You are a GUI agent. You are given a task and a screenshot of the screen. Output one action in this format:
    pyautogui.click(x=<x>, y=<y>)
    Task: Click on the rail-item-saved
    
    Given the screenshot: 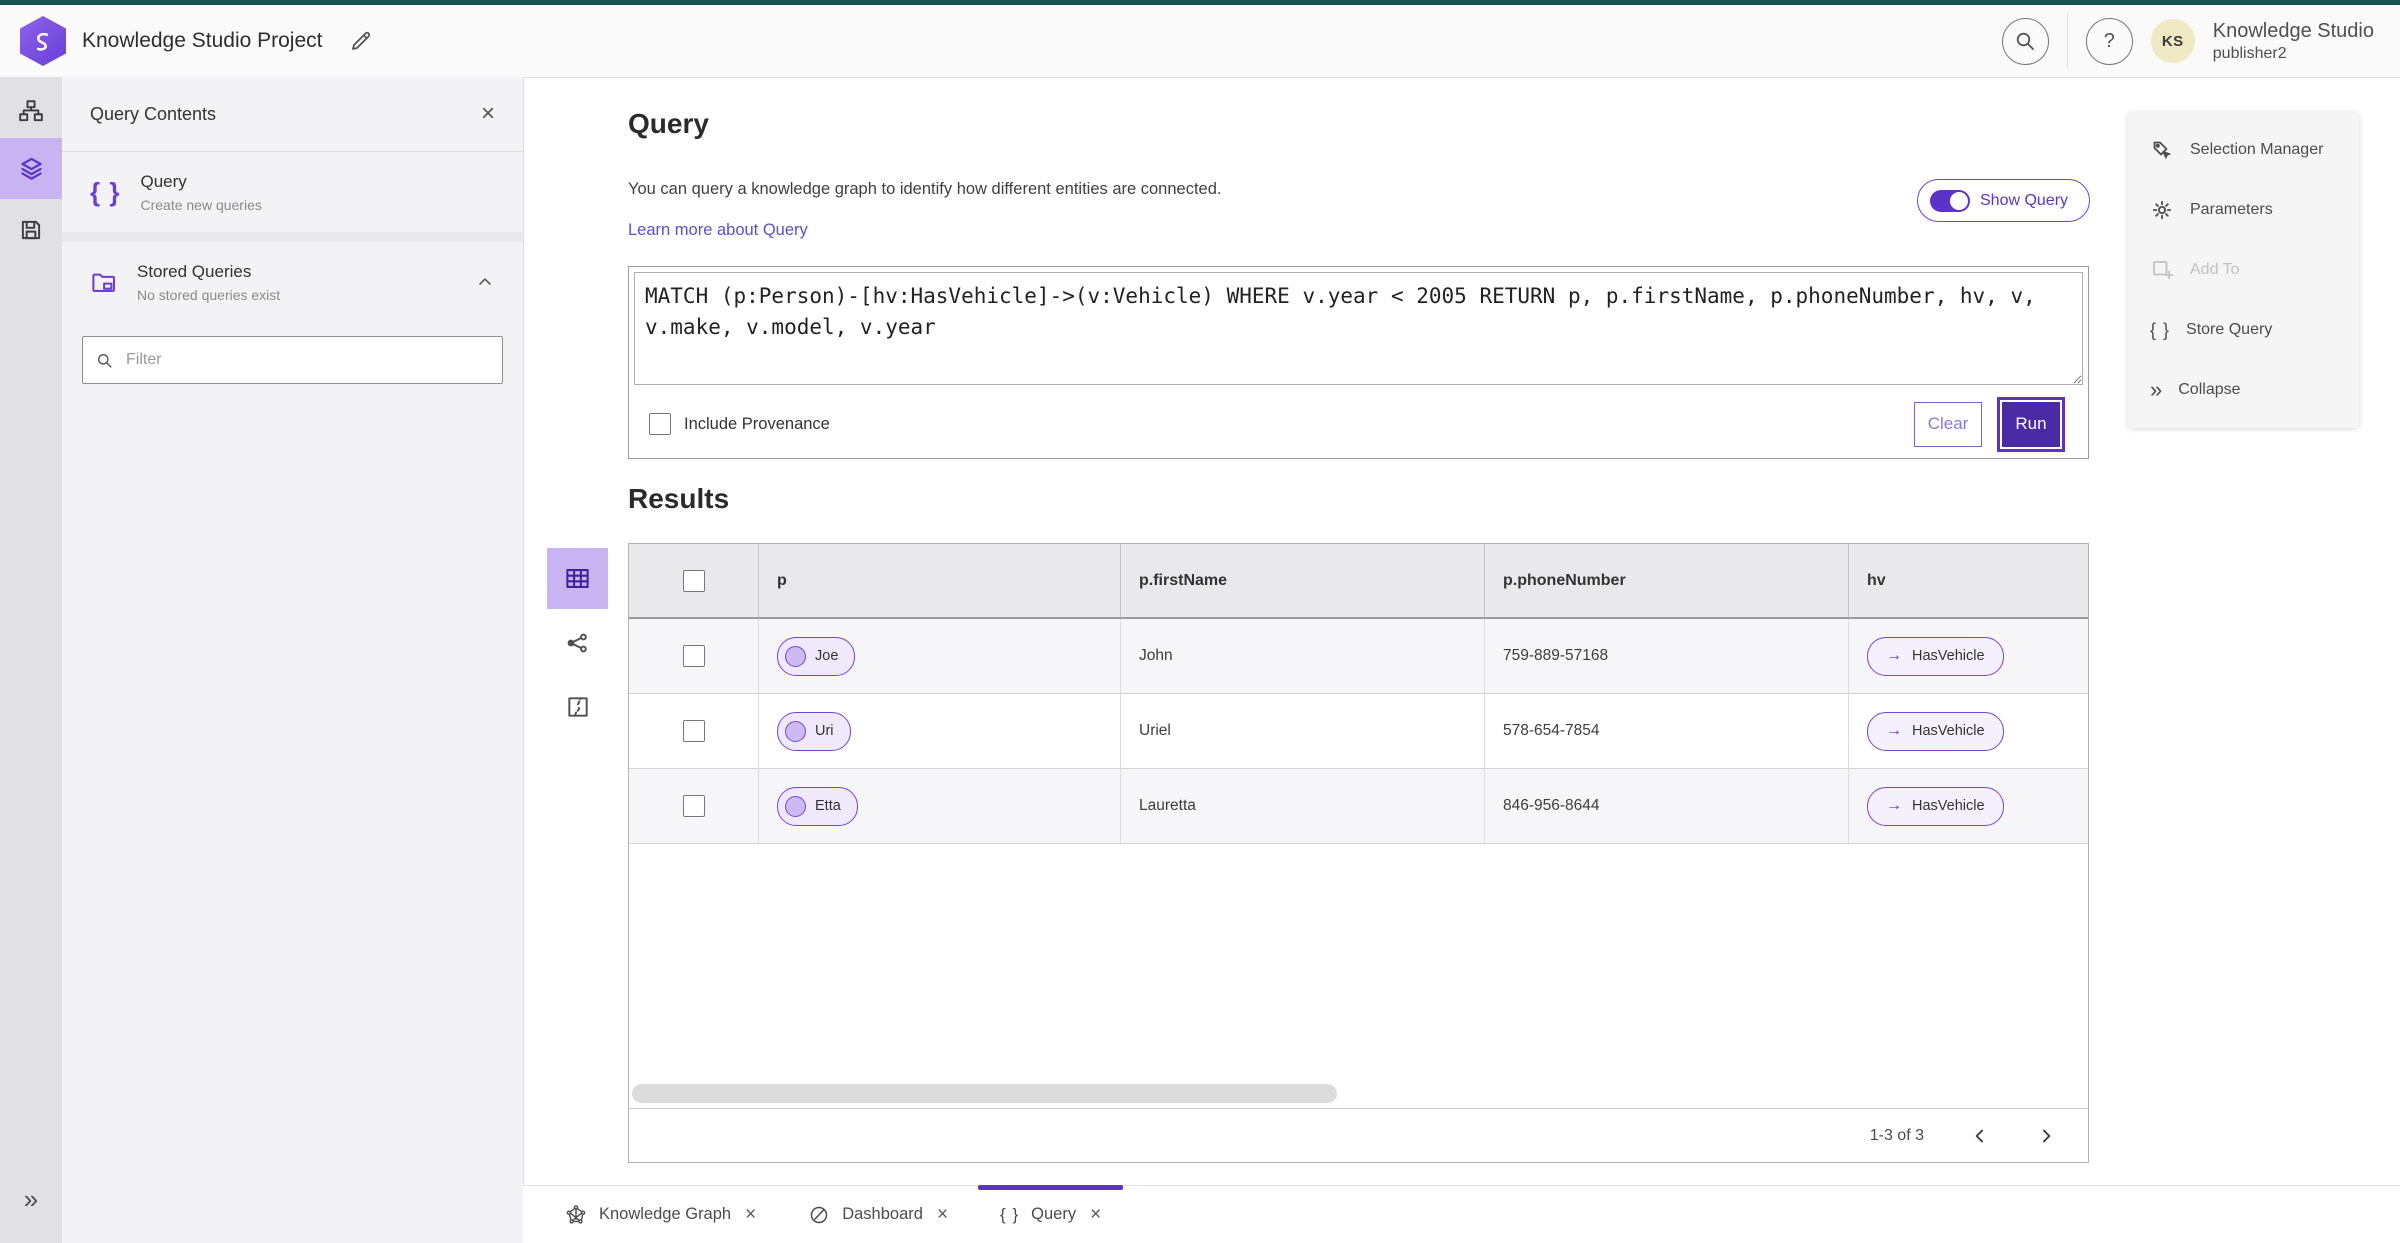 What is the action you would take?
    pyautogui.click(x=31, y=229)
    